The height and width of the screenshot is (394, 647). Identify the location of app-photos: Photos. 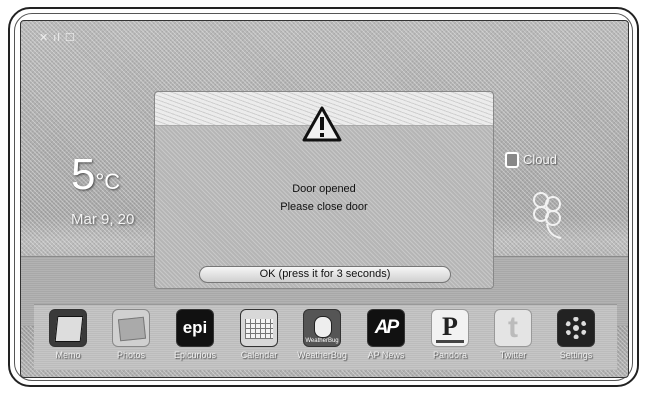
(131, 340).